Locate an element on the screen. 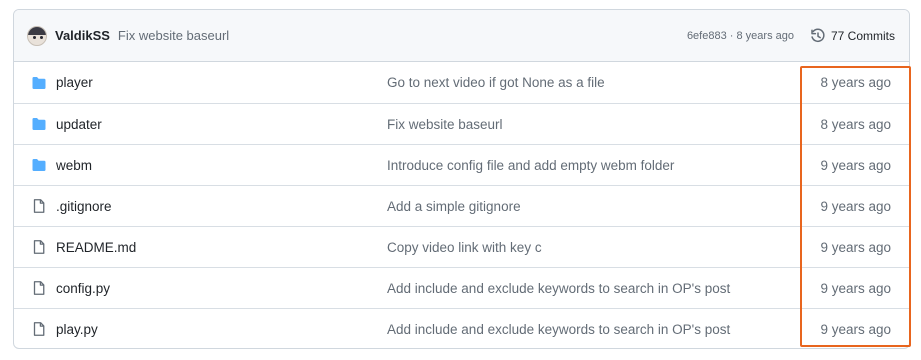  commit-sha-age: 6efe883 · 8 years ago is located at coordinates (740, 36).